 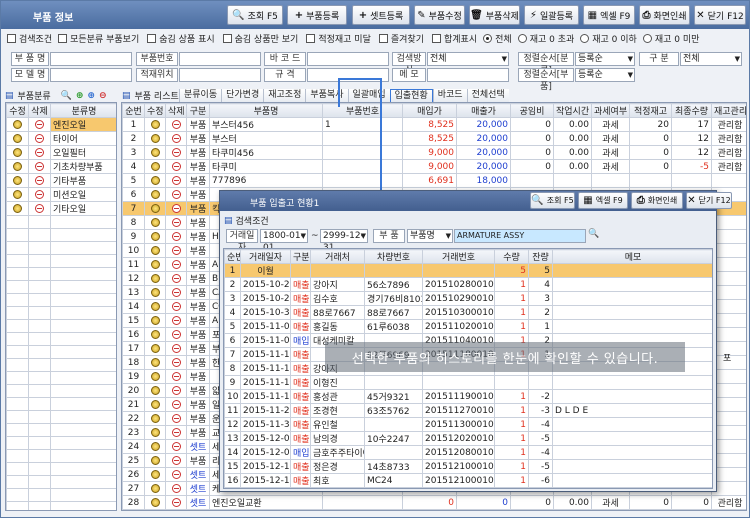 I want to click on history-number: 5, so click(x=232, y=326).